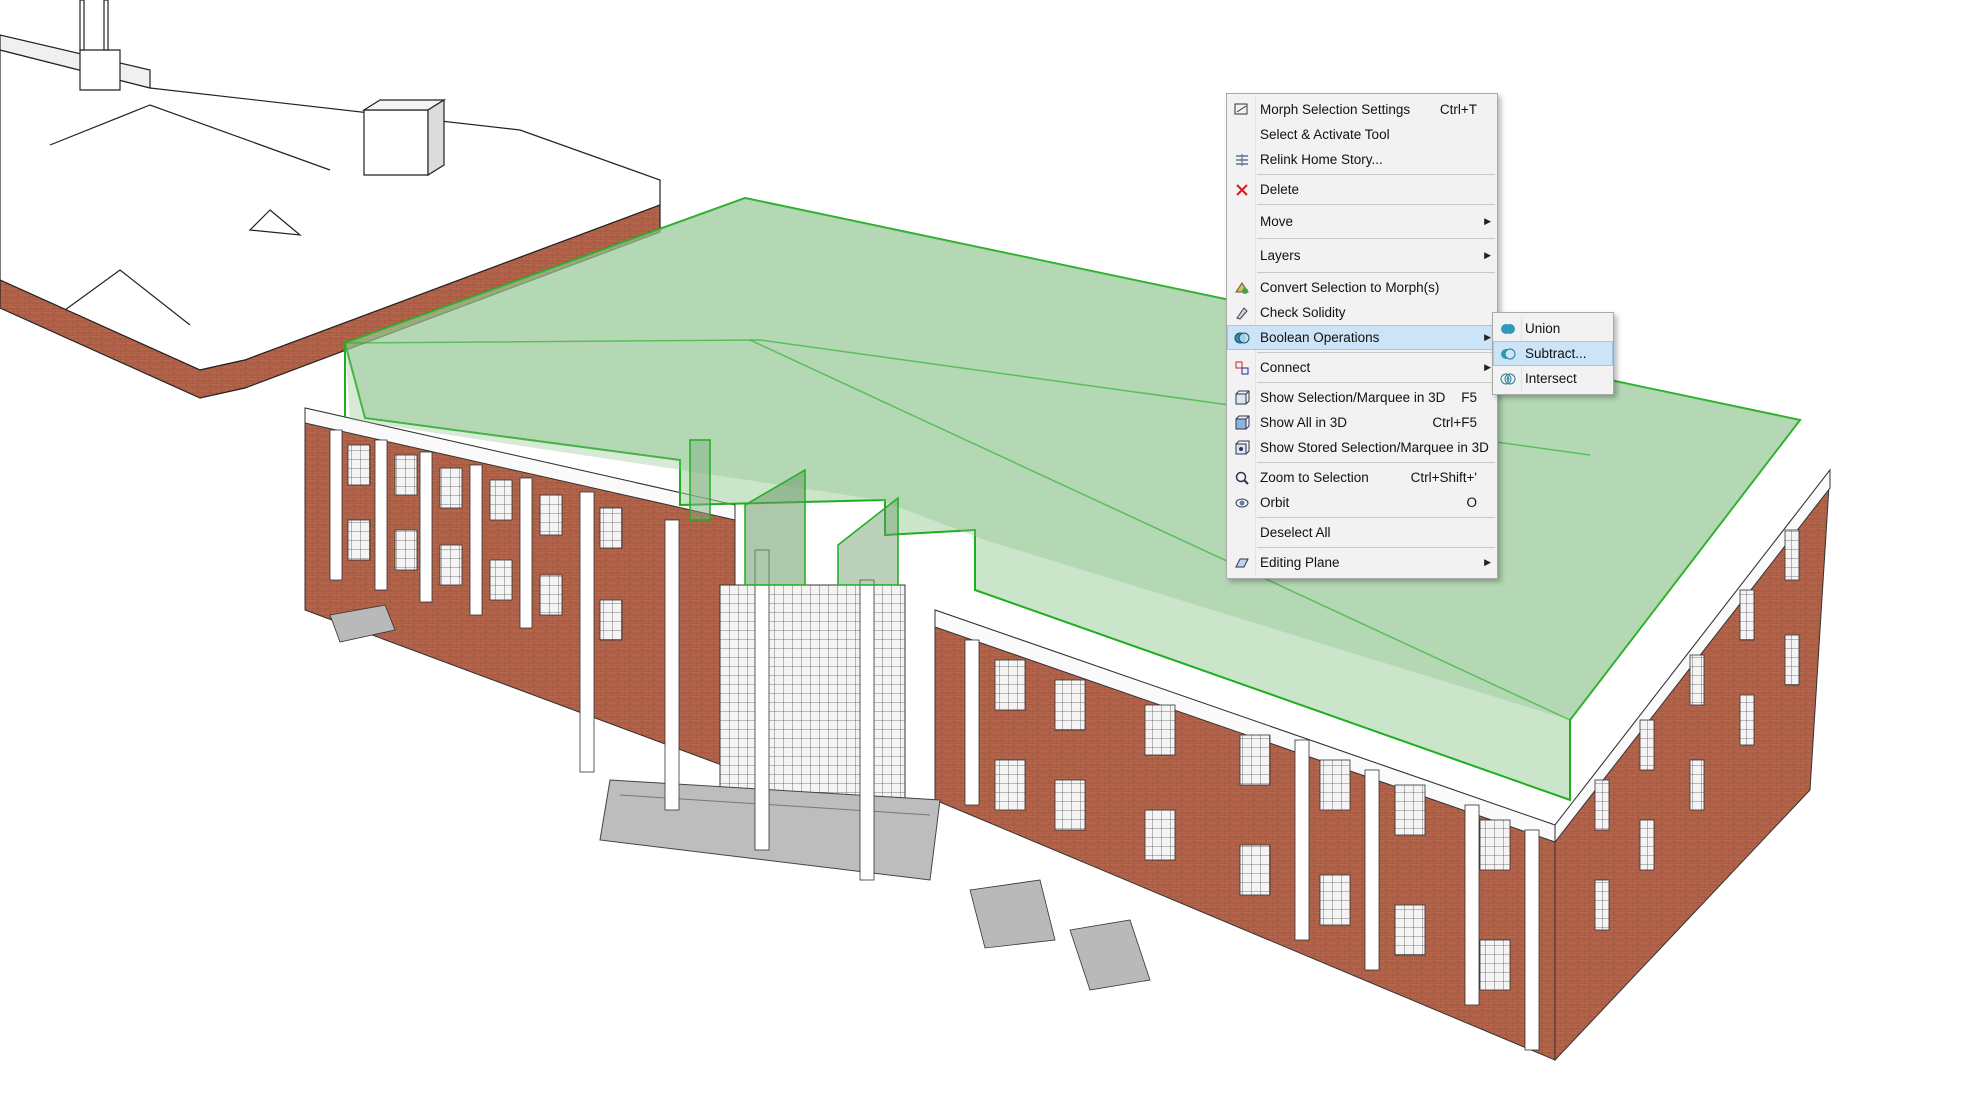 This screenshot has height=1117, width=1961. I want to click on menu-item-label: Select & Activate Tool, so click(1325, 134).